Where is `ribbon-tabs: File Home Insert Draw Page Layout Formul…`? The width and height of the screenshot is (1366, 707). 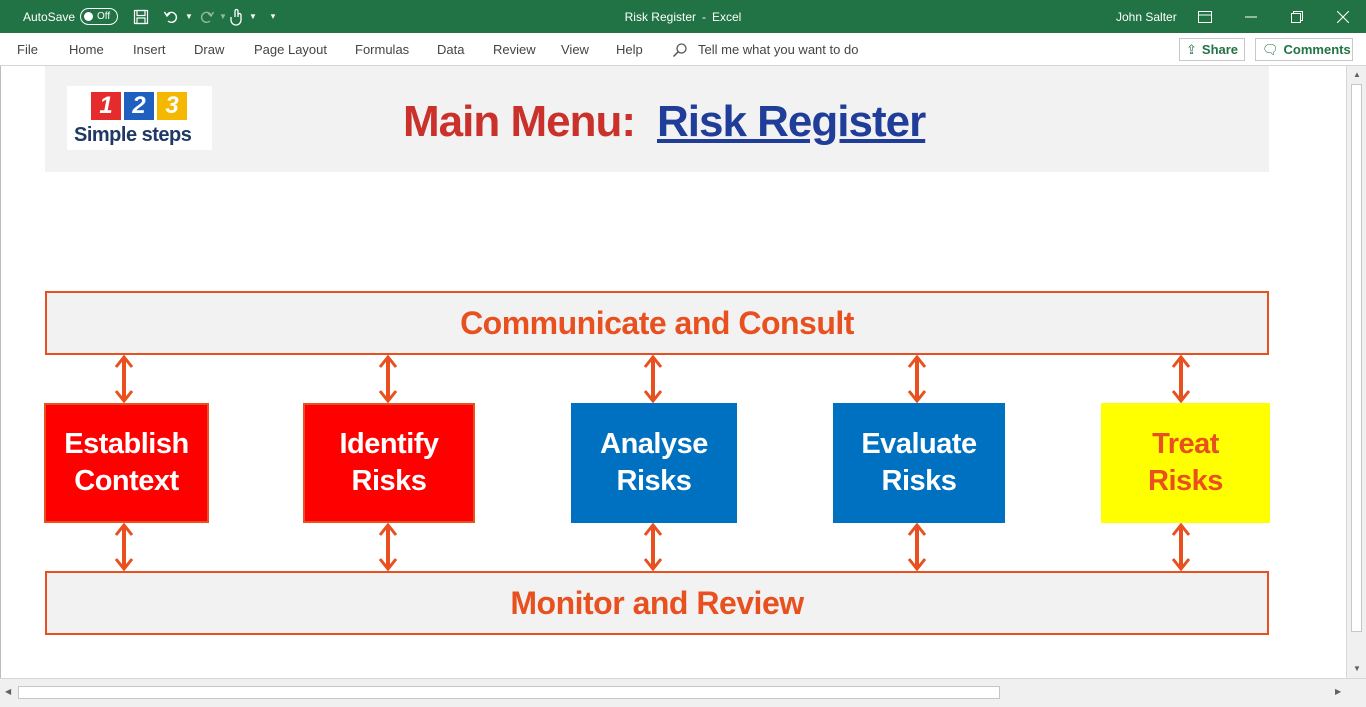
ribbon-tabs: File Home Insert Draw Page Layout Formul… is located at coordinates (683, 49).